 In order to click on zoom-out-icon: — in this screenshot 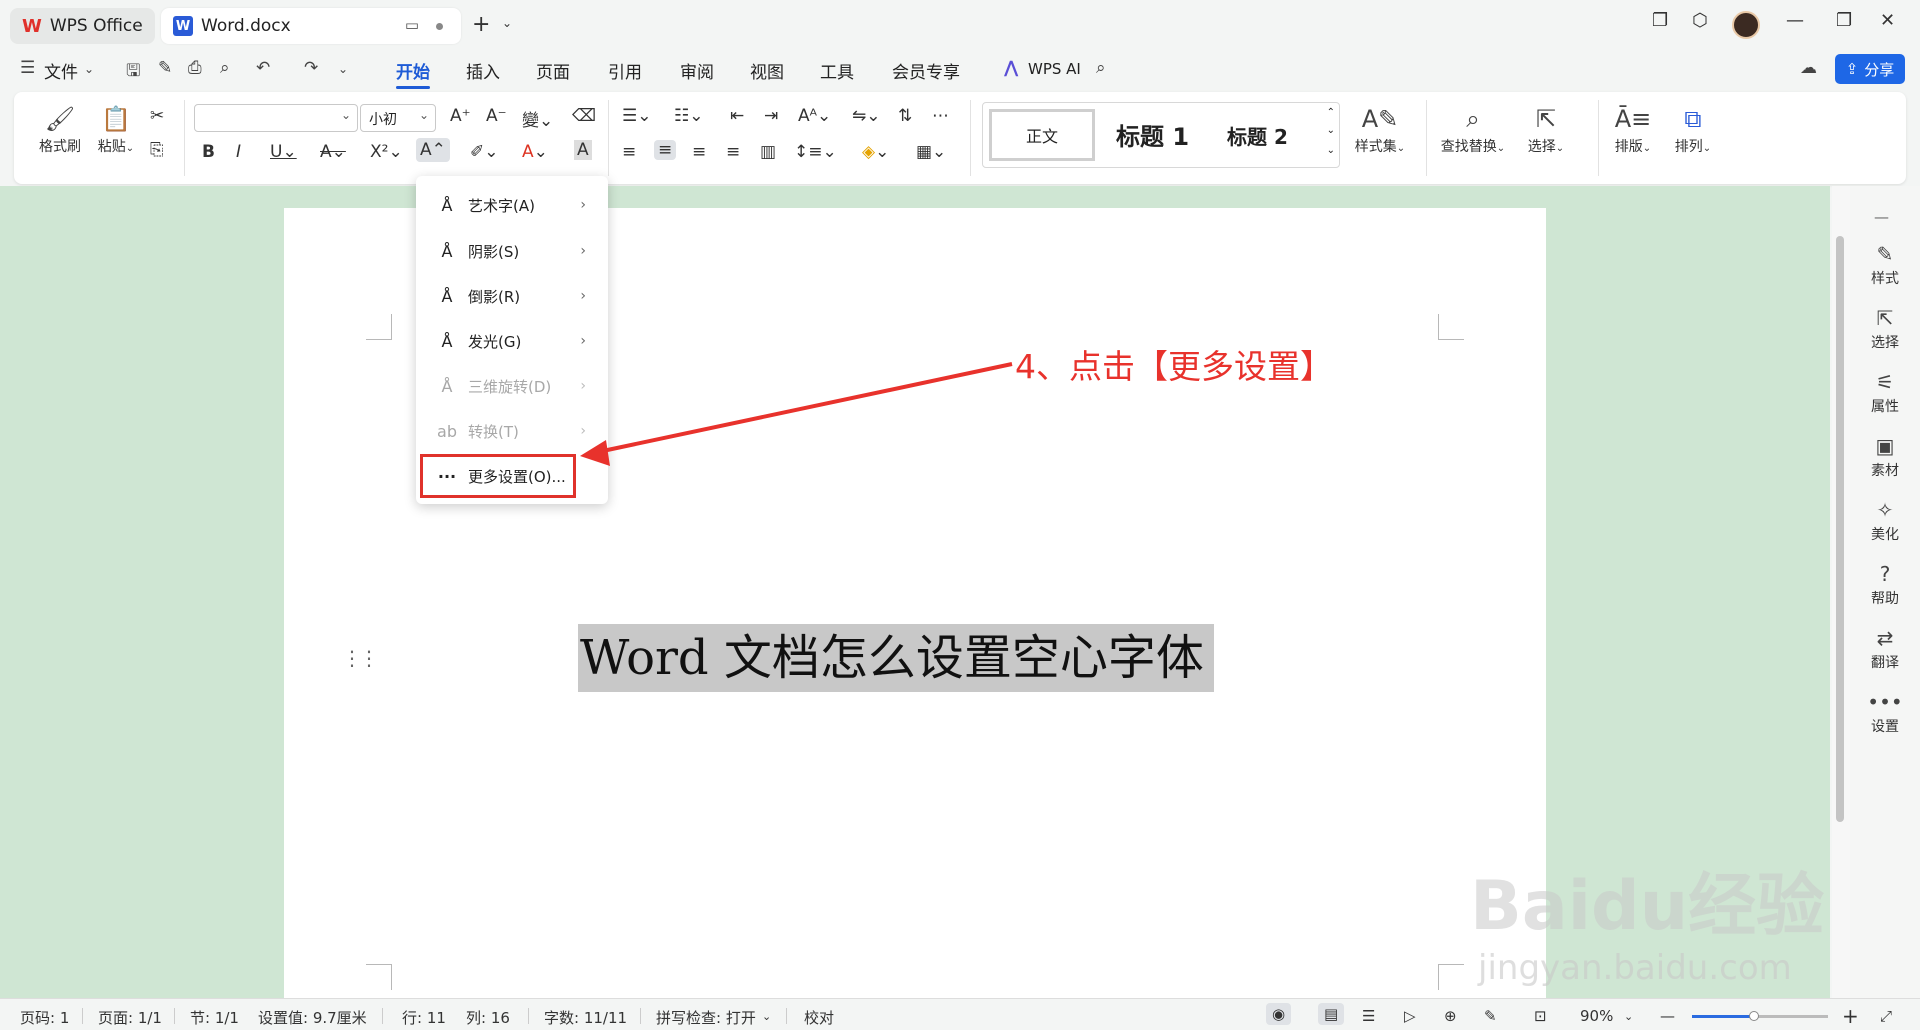, I will do `click(1667, 1016)`.